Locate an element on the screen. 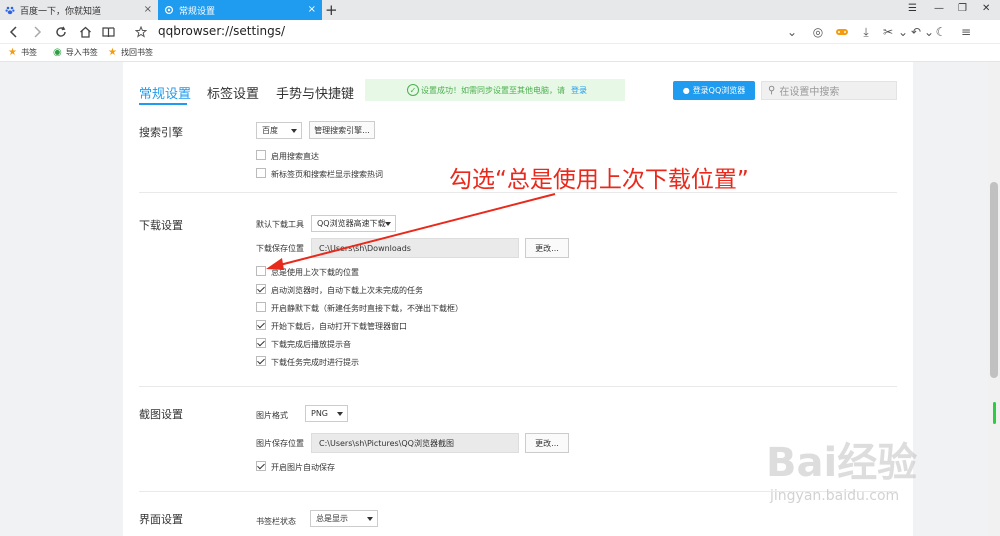 Image resolution: width=1000 pixels, height=536 pixels. settings-search-input: ⚲ 在设置中搜索 is located at coordinates (829, 90).